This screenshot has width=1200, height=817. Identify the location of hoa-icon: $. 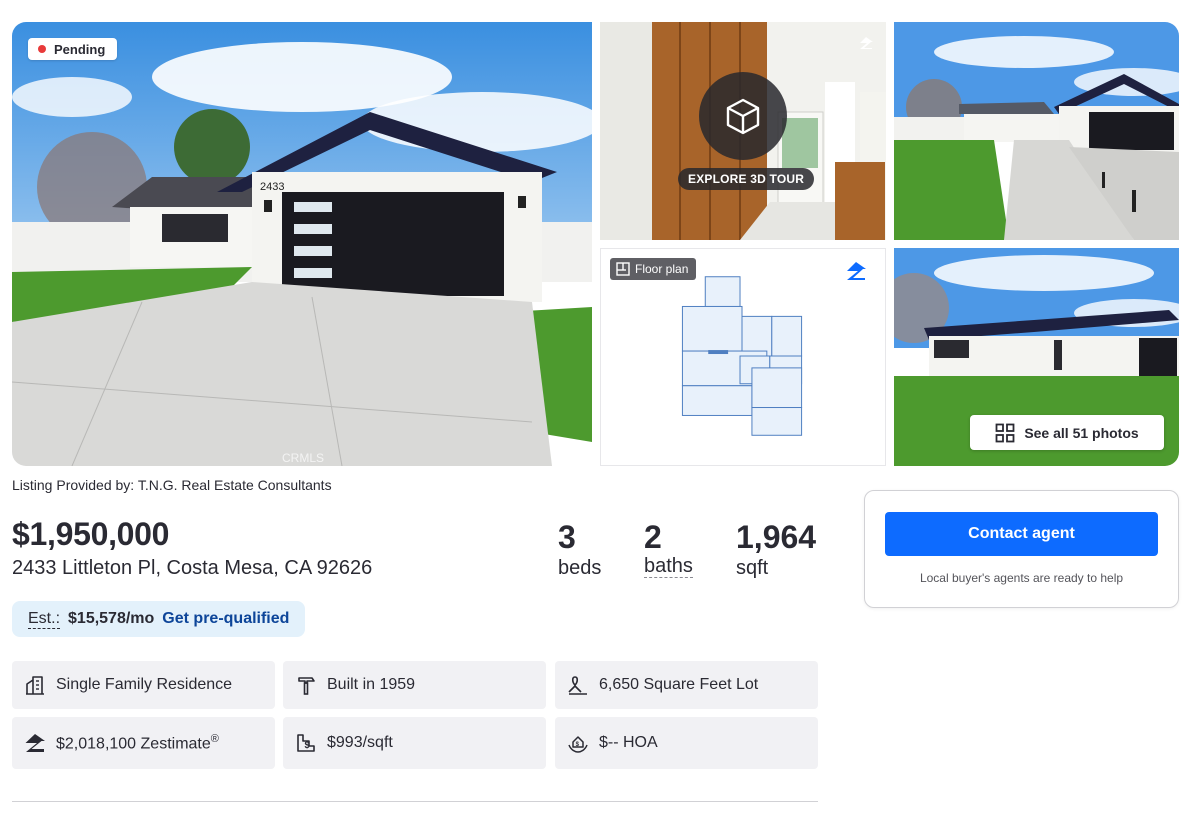
(578, 744).